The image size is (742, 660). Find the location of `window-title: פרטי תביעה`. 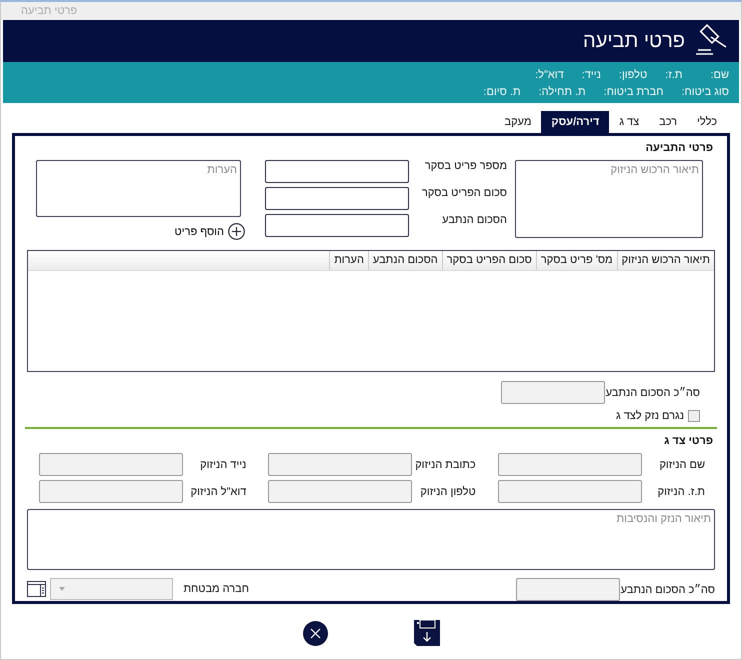

window-title: פרטי תביעה is located at coordinates (49, 11).